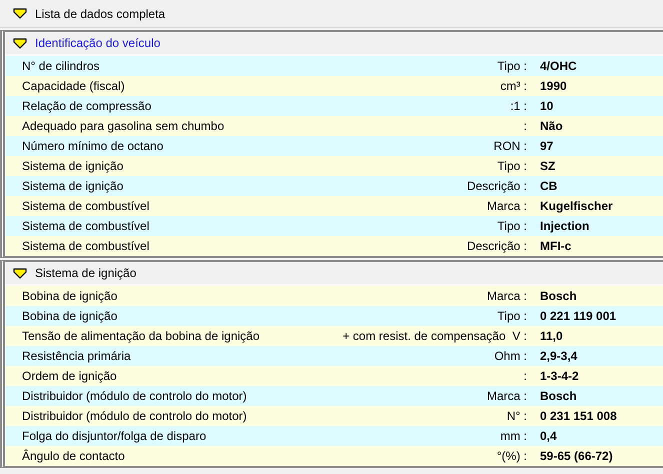 The width and height of the screenshot is (663, 474). I want to click on row-value: 59-65 (66-72), so click(576, 456).